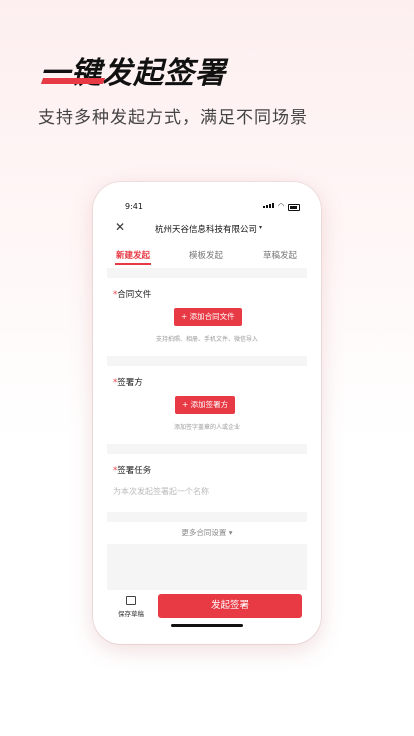 This screenshot has width=414, height=736. What do you see at coordinates (120, 227) in the screenshot?
I see `close-icon: ✕` at bounding box center [120, 227].